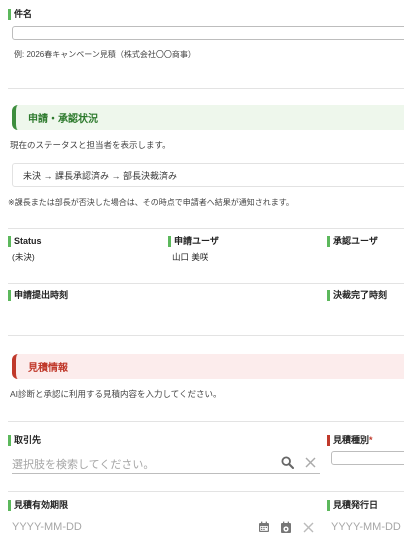  Describe the element at coordinates (24, 440) in the screenshot. I see `client-label: 取引先` at that location.